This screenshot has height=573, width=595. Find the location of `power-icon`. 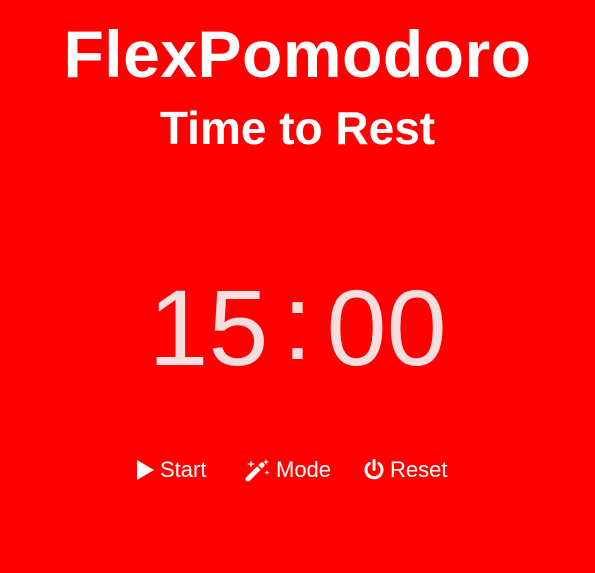

power-icon is located at coordinates (374, 470).